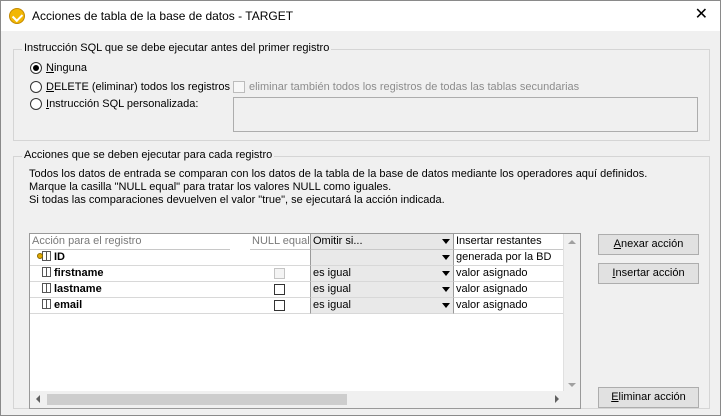 The width and height of the screenshot is (721, 416). Describe the element at coordinates (122, 104) in the screenshot. I see `radio-custom-label: Instrucción SQL personalizada:` at that location.